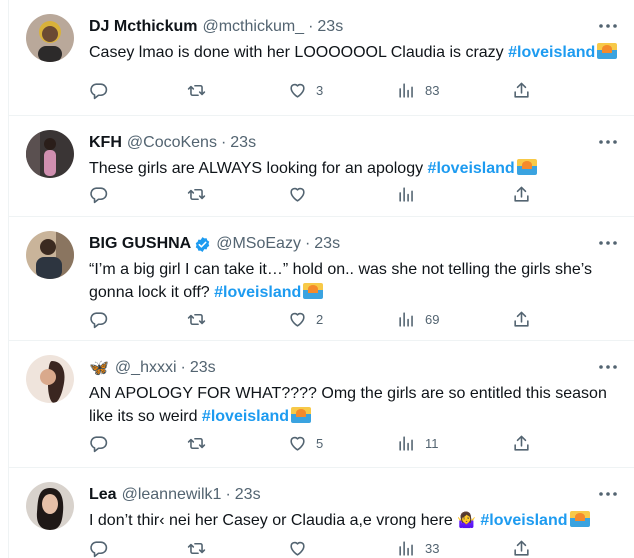 The image size is (634, 558). I want to click on tweet-actions: 3 83, so click(314, 90).